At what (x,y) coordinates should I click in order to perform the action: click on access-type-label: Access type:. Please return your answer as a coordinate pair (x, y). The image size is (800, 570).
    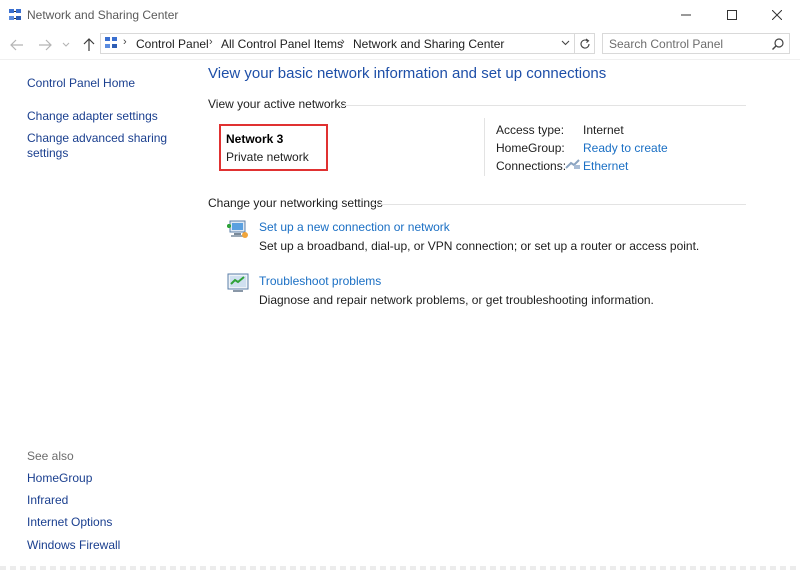
    Looking at the image, I should click on (530, 130).